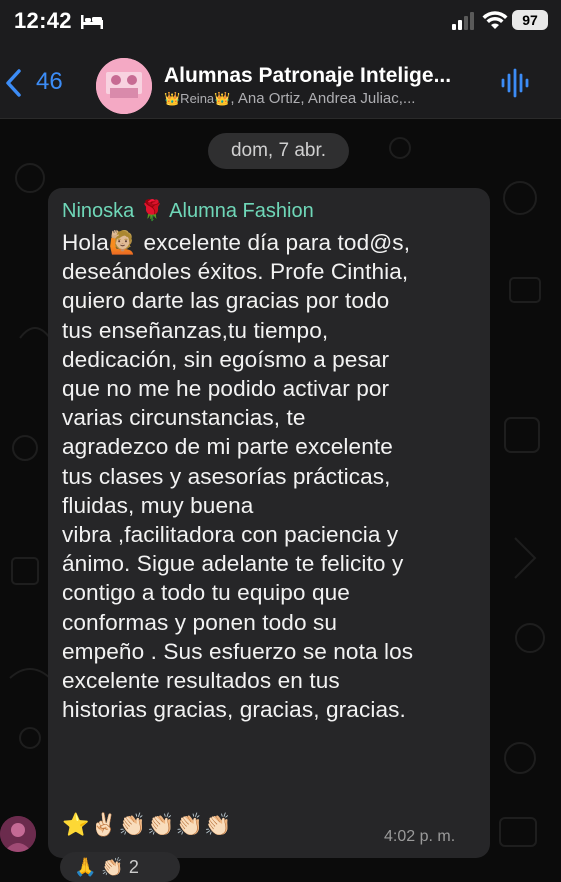 The height and width of the screenshot is (882, 561). Describe the element at coordinates (13, 83) in the screenshot. I see `chevron-left-icon` at that location.